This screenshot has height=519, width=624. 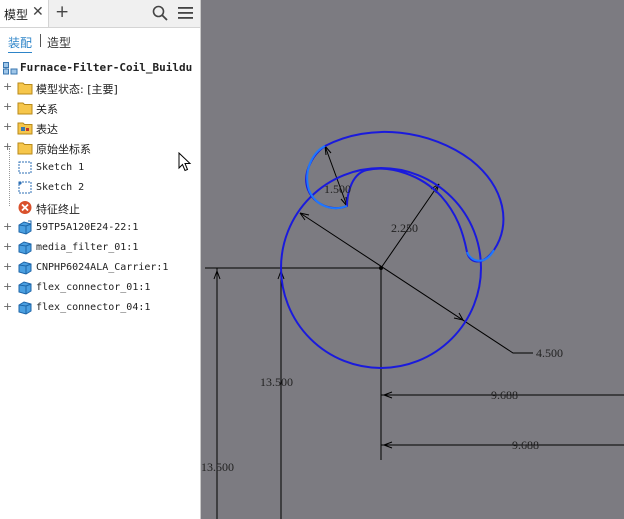 I want to click on tree-item-label: Sketch 1, so click(x=60, y=167).